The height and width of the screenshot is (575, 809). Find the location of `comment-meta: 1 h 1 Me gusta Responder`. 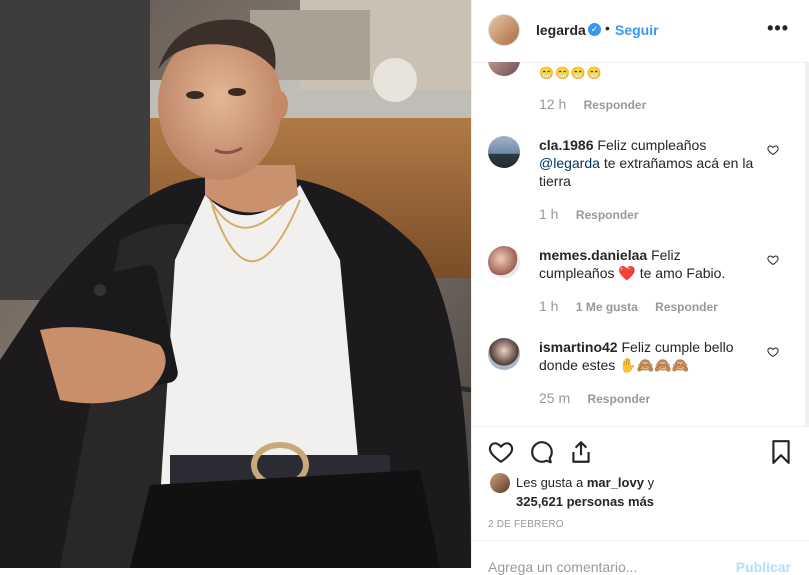

comment-meta: 1 h 1 Me gusta Responder is located at coordinates (635, 306).